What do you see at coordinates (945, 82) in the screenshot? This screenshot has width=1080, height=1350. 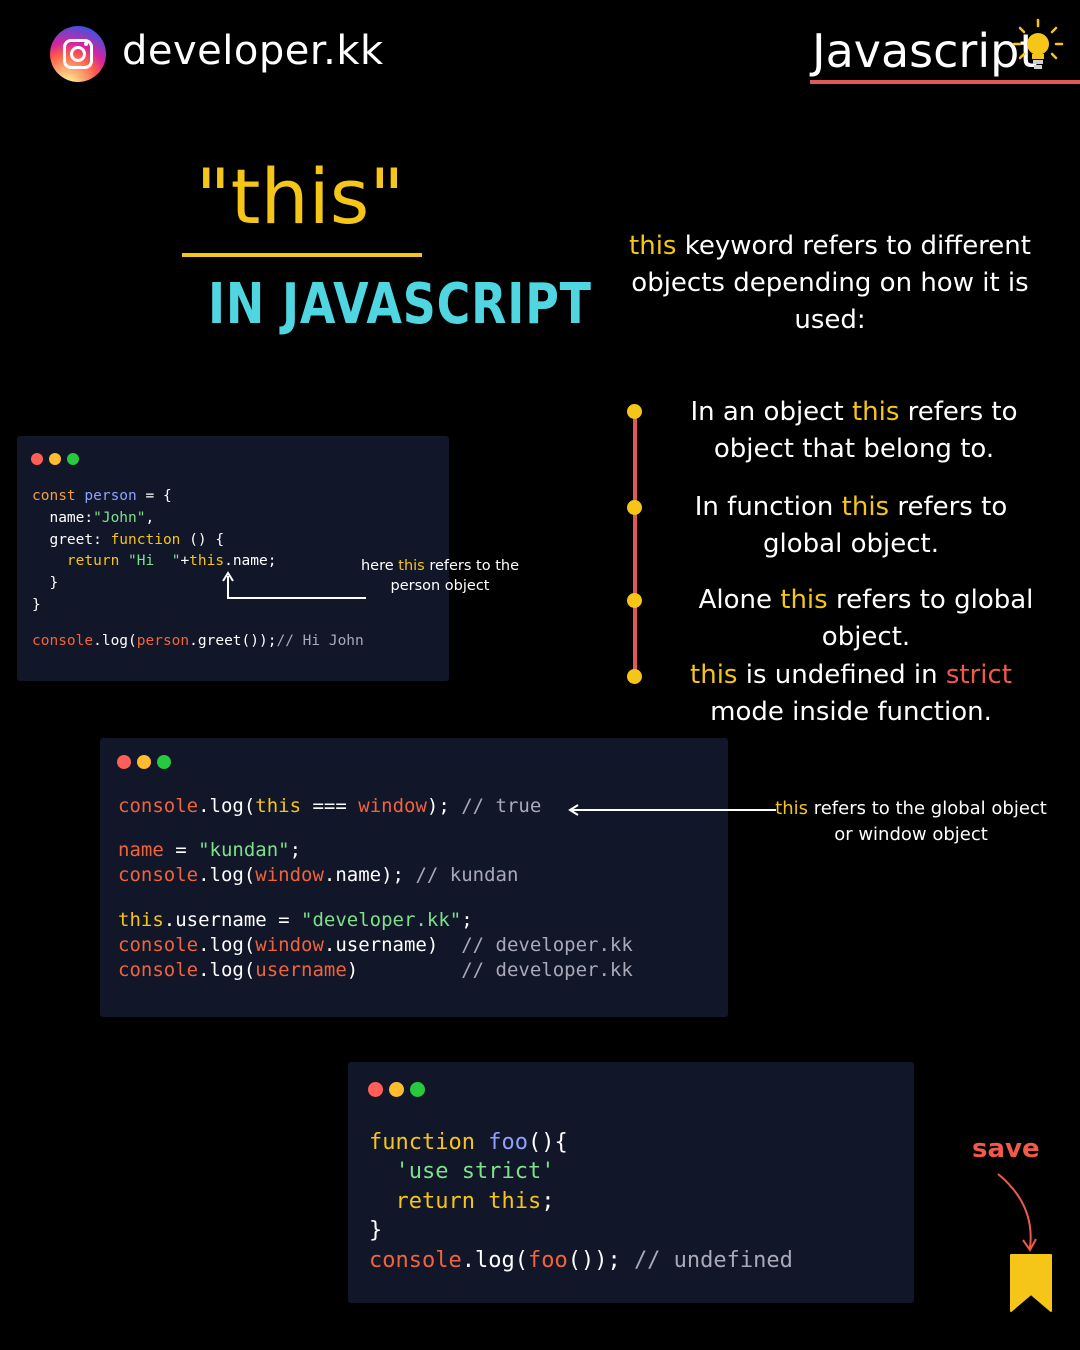 I see `tag-underline` at bounding box center [945, 82].